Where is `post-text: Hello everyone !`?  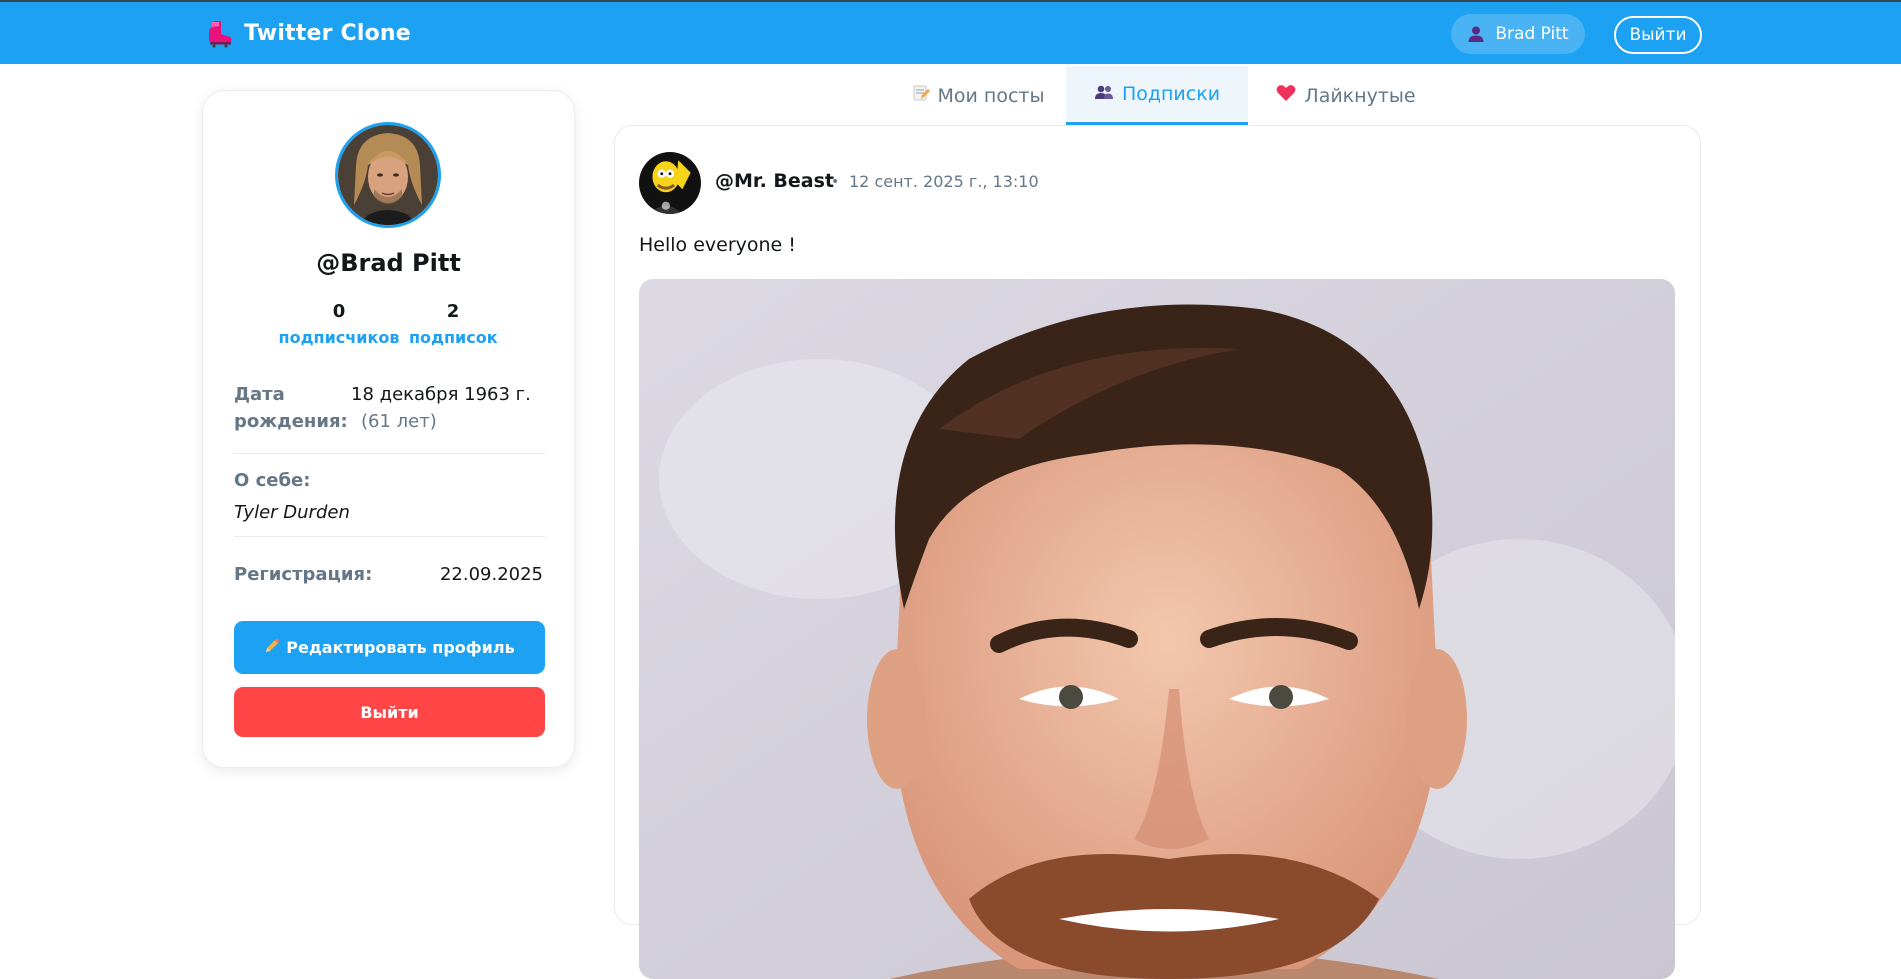 post-text: Hello everyone ! is located at coordinates (717, 245).